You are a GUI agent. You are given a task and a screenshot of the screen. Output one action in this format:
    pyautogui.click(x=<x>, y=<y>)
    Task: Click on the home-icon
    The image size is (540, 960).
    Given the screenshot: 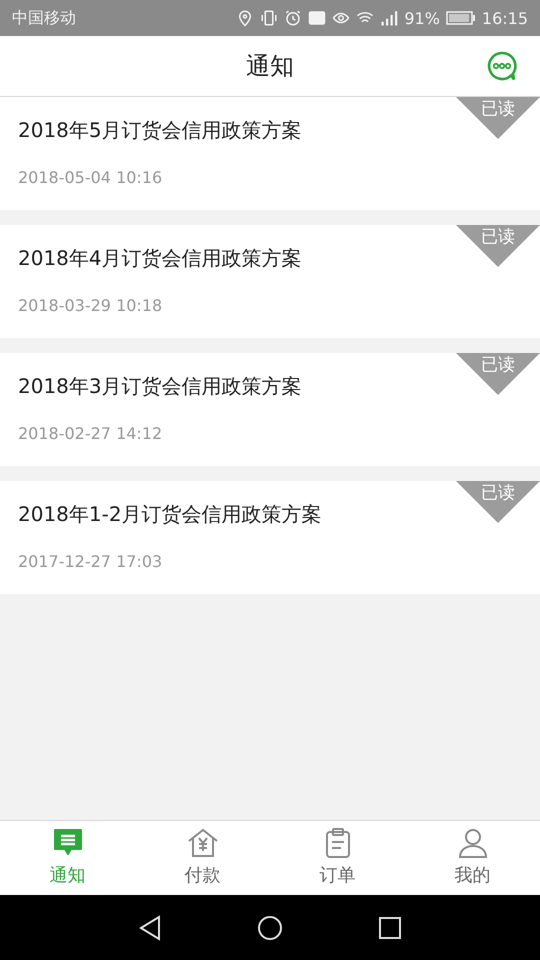 What is the action you would take?
    pyautogui.click(x=270, y=927)
    